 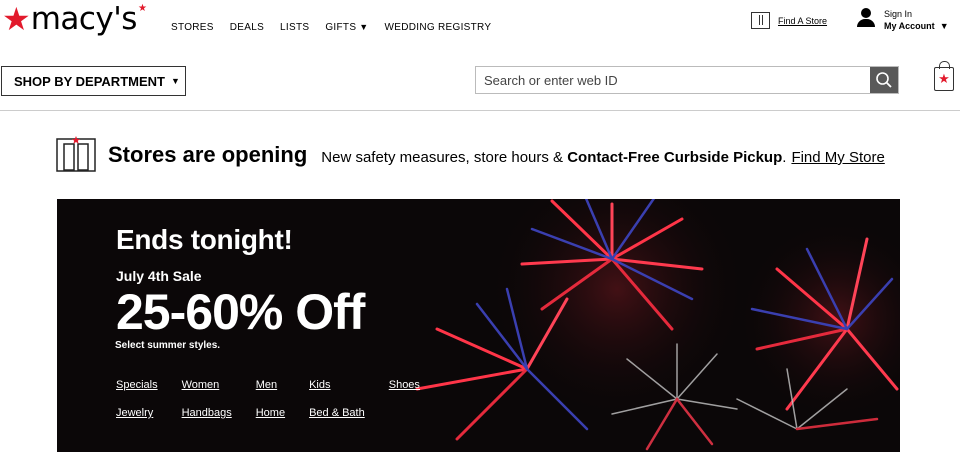 What do you see at coordinates (909, 26) in the screenshot?
I see `my-account-label: My Account` at bounding box center [909, 26].